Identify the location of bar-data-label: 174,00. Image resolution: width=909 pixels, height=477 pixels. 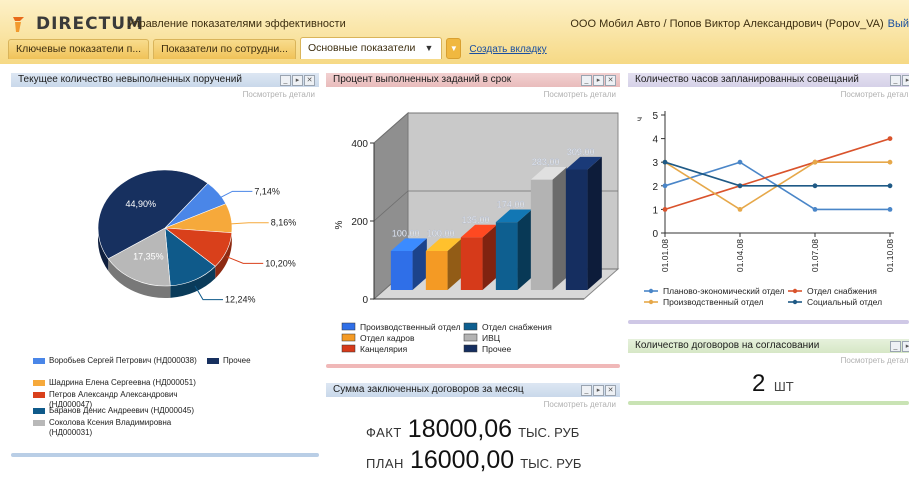
(511, 205).